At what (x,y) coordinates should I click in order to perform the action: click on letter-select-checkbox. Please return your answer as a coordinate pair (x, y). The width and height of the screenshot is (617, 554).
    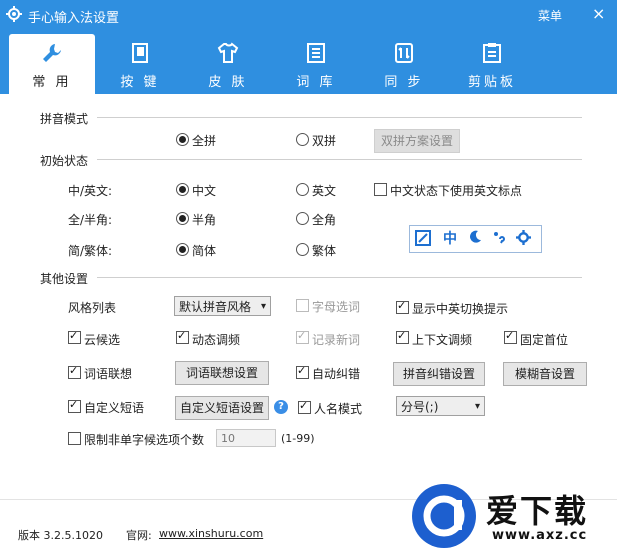
    Looking at the image, I should click on (302, 305).